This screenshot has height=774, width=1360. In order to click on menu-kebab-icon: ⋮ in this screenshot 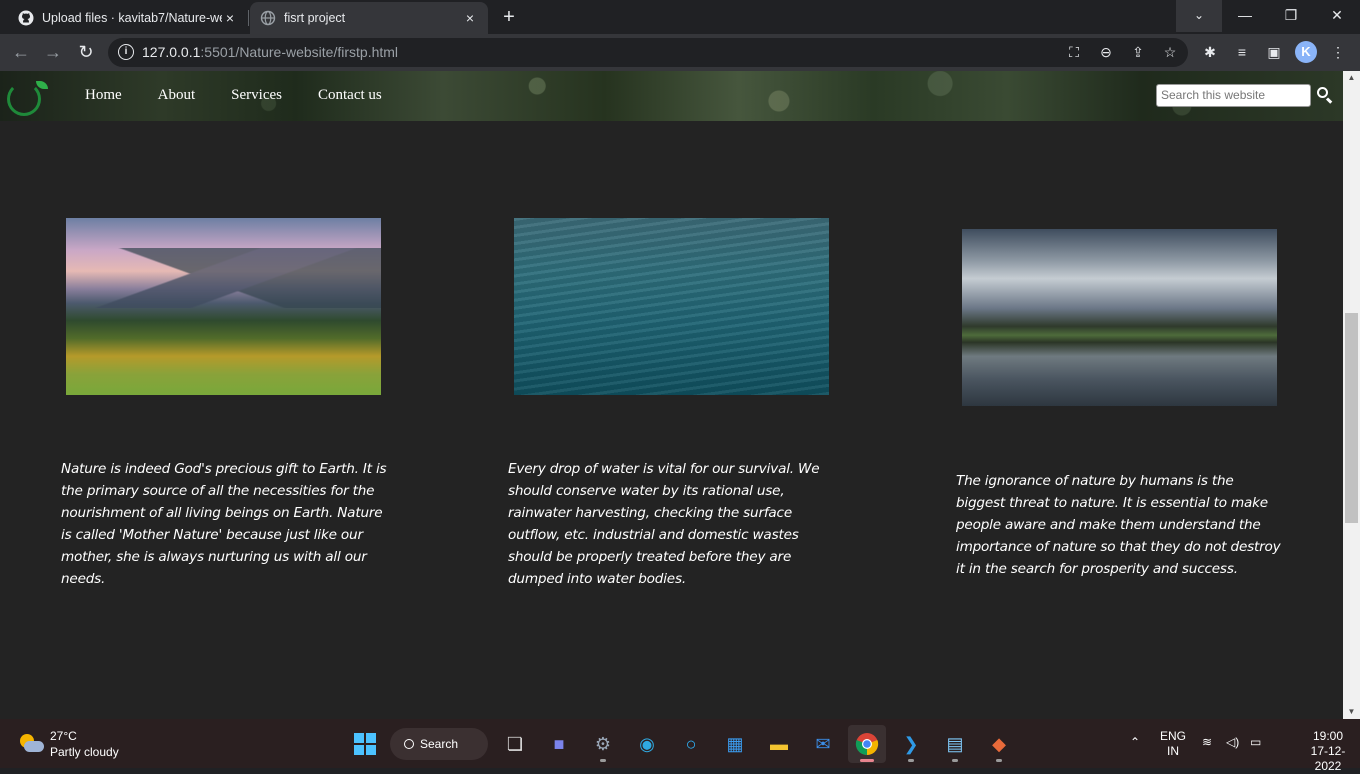, I will do `click(1338, 52)`.